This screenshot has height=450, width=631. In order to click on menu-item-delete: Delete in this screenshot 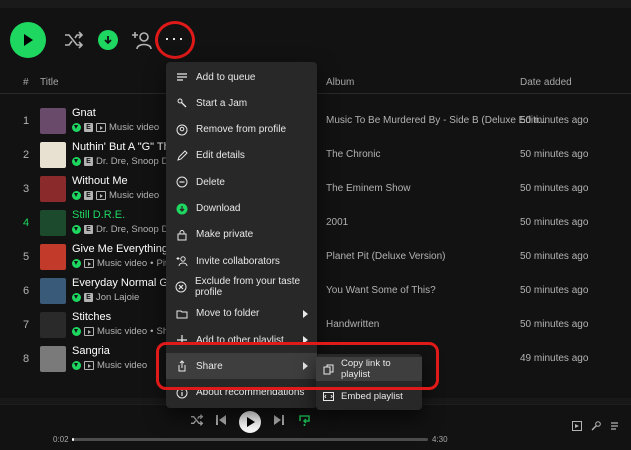, I will do `click(241, 182)`.